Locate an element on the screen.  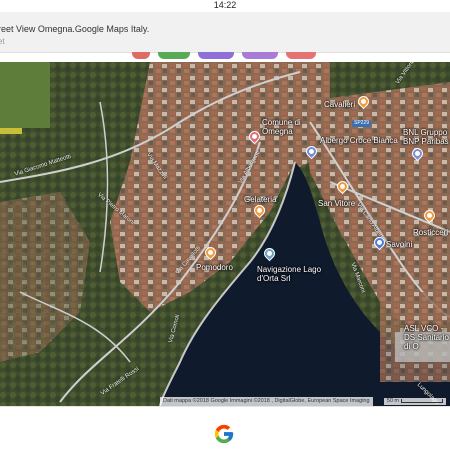
road-sign: SP229 is located at coordinates (362, 123).